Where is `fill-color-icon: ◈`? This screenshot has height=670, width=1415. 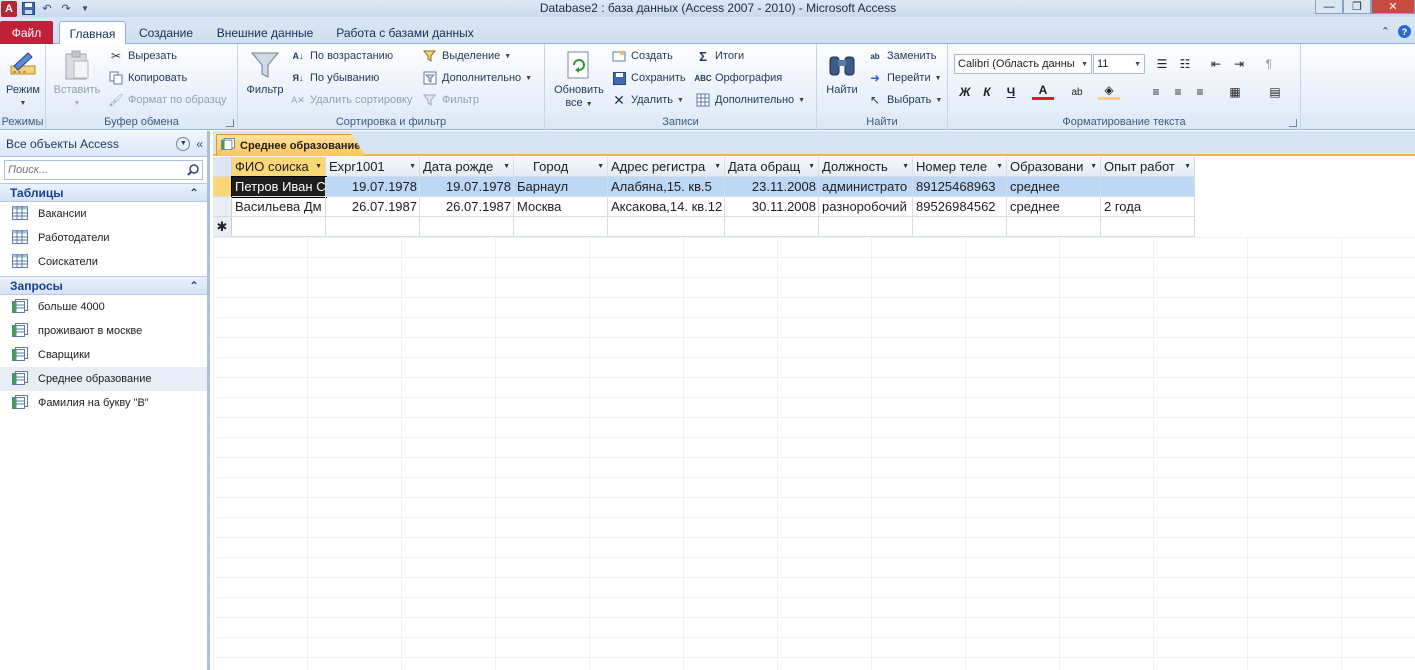 fill-color-icon: ◈ is located at coordinates (1109, 91).